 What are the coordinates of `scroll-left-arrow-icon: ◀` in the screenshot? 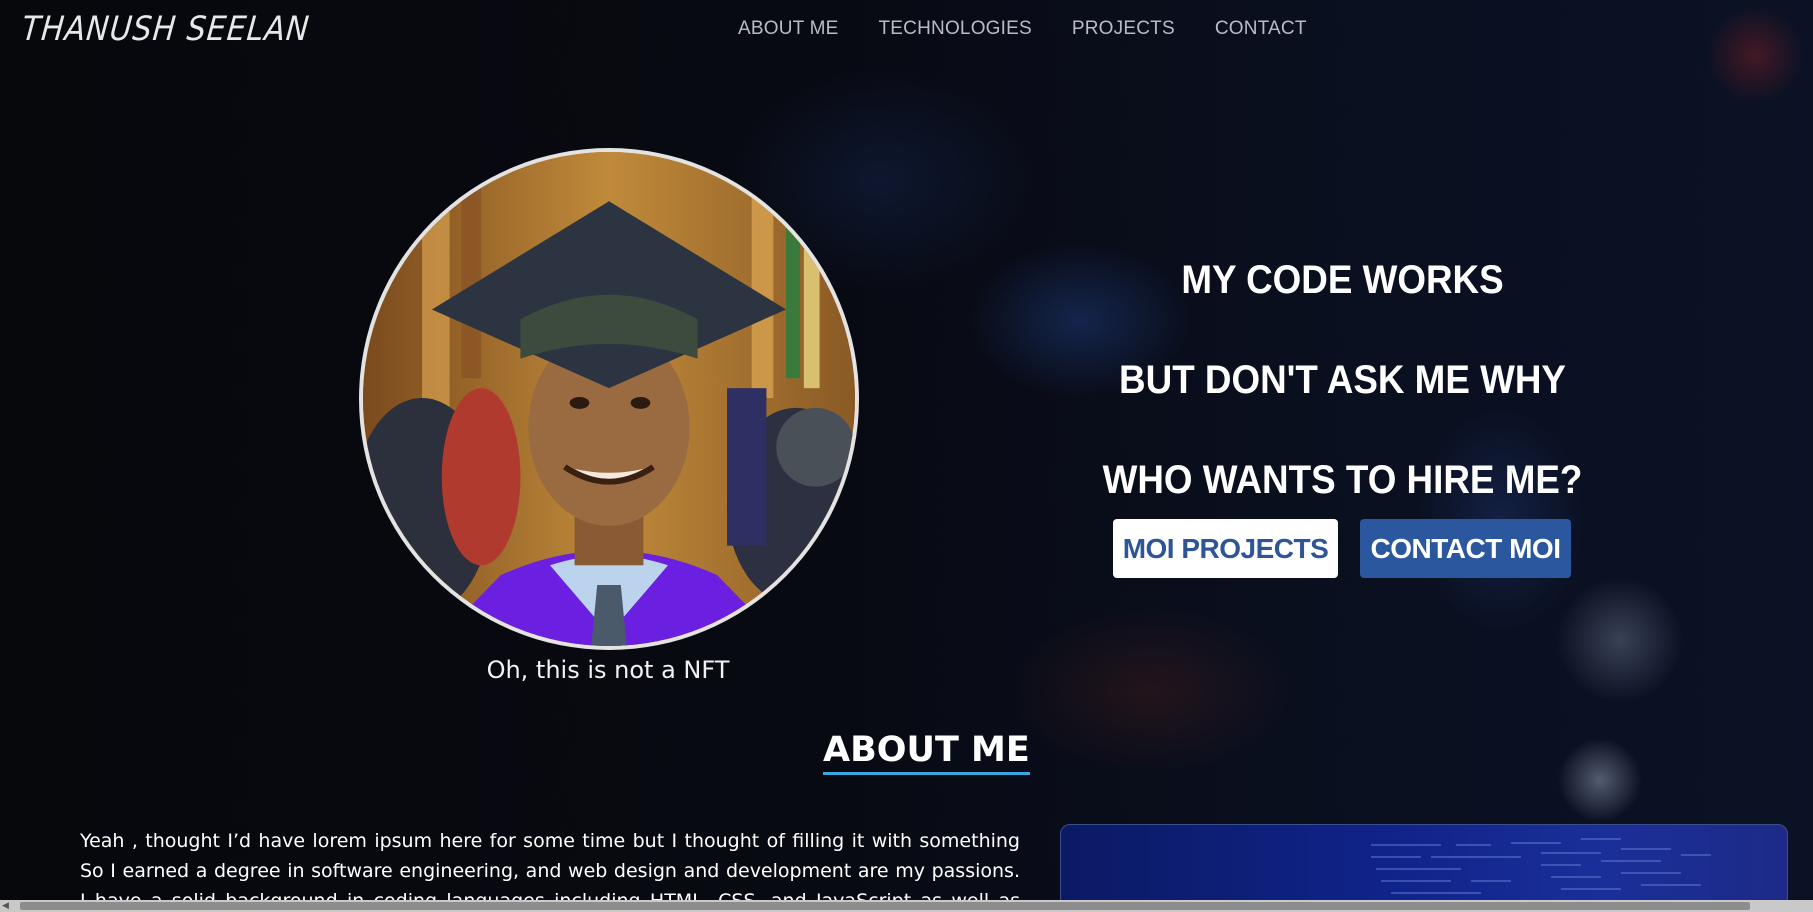 It's located at (5, 906).